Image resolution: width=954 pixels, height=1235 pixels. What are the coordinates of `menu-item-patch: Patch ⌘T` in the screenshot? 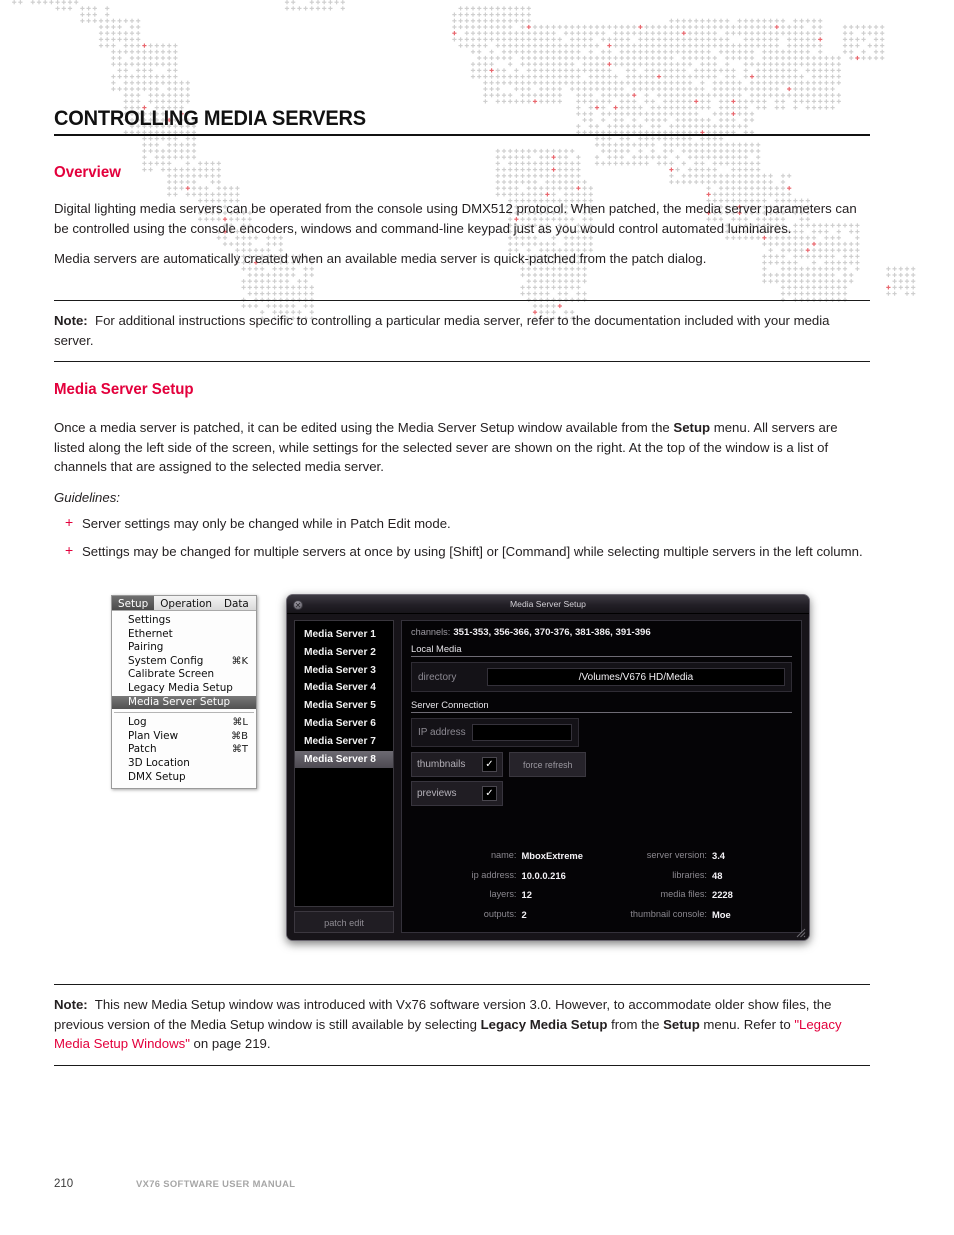 It's located at (184, 750).